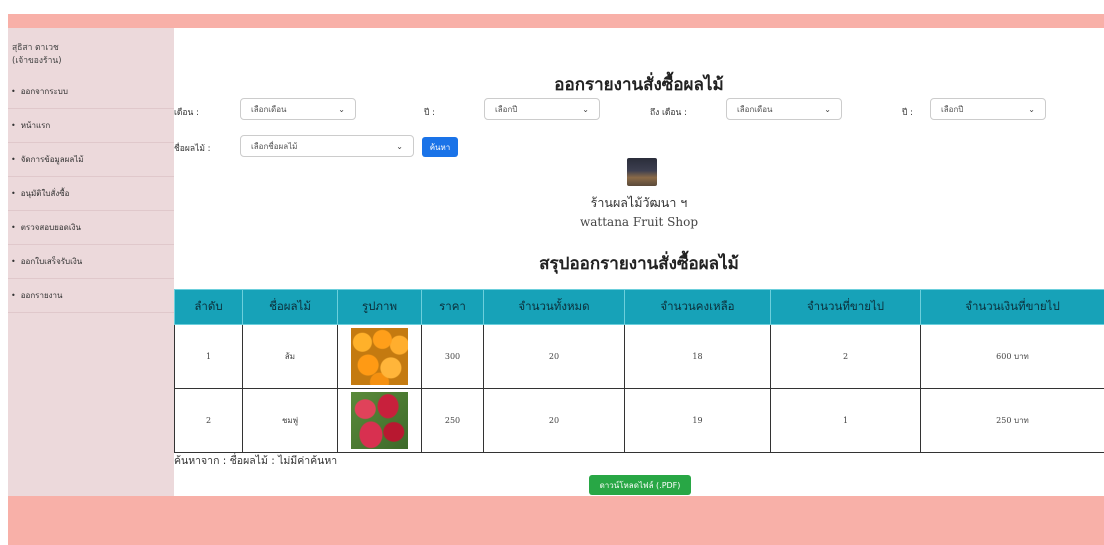 The width and height of the screenshot is (1104, 545). Describe the element at coordinates (290, 420) in the screenshot. I see `cell-name: ชมพู่` at that location.